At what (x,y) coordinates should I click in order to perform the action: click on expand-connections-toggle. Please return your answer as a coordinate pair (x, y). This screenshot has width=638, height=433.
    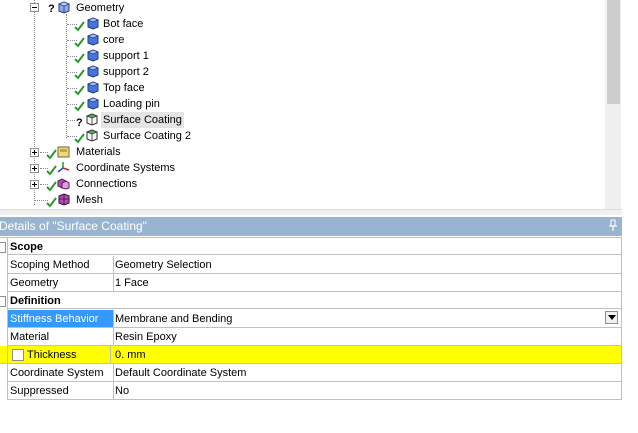
    Looking at the image, I should click on (34, 184).